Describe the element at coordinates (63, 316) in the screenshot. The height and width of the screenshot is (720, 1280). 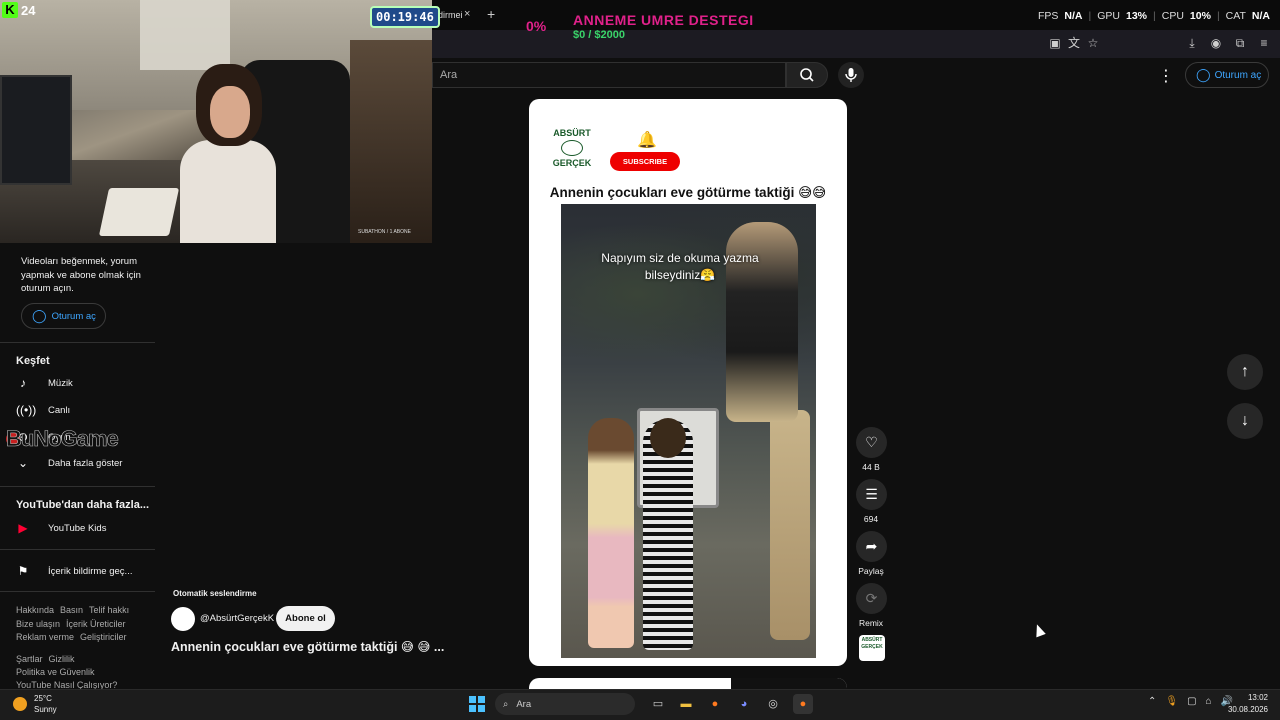
I see `sidebar-signin-button: ◯ Oturum aç` at that location.